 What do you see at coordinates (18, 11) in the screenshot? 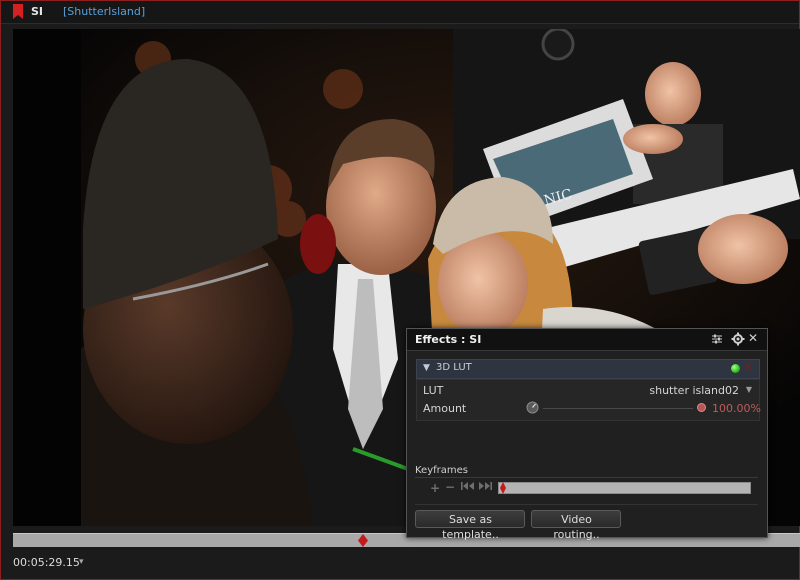
I see `bookmark-icon` at bounding box center [18, 11].